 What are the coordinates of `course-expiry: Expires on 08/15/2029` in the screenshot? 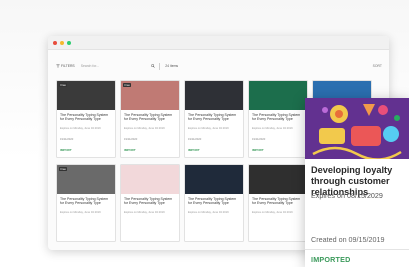 It's located at (347, 195).